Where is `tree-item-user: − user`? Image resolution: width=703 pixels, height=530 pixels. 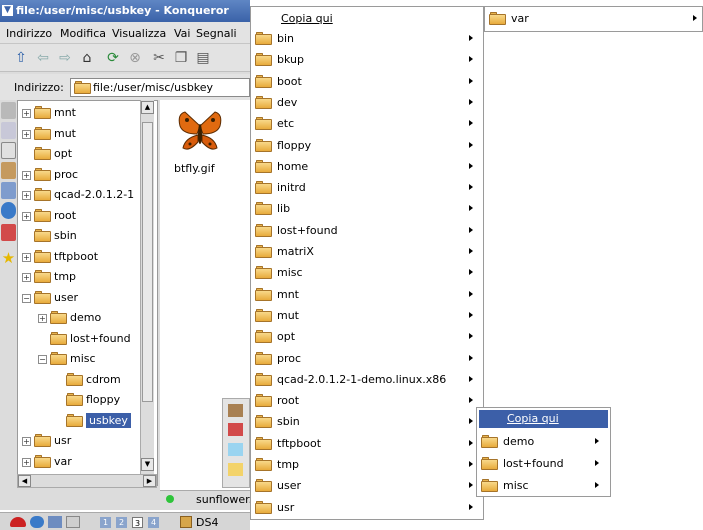
tree-item-user: − user is located at coordinates (87, 298).